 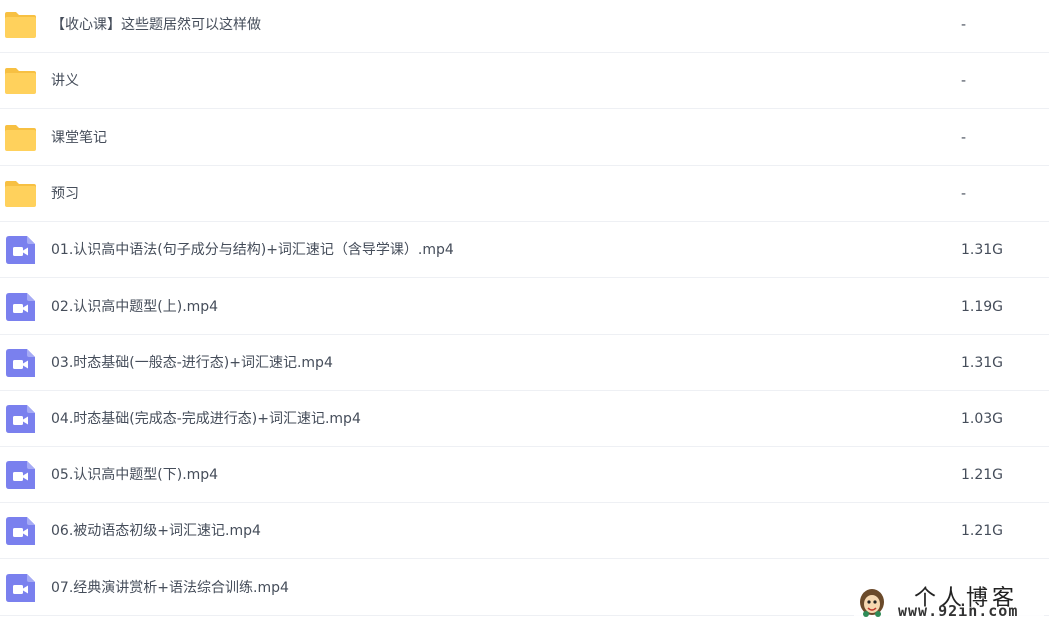 What do you see at coordinates (524, 475) in the screenshot?
I see `list-item: 05.认识高中题型(下).mp4 1.21G` at bounding box center [524, 475].